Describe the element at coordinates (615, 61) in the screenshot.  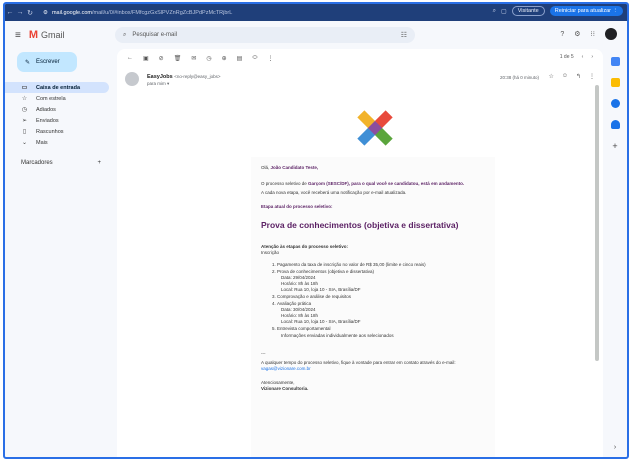
I see `calendar-icon` at that location.